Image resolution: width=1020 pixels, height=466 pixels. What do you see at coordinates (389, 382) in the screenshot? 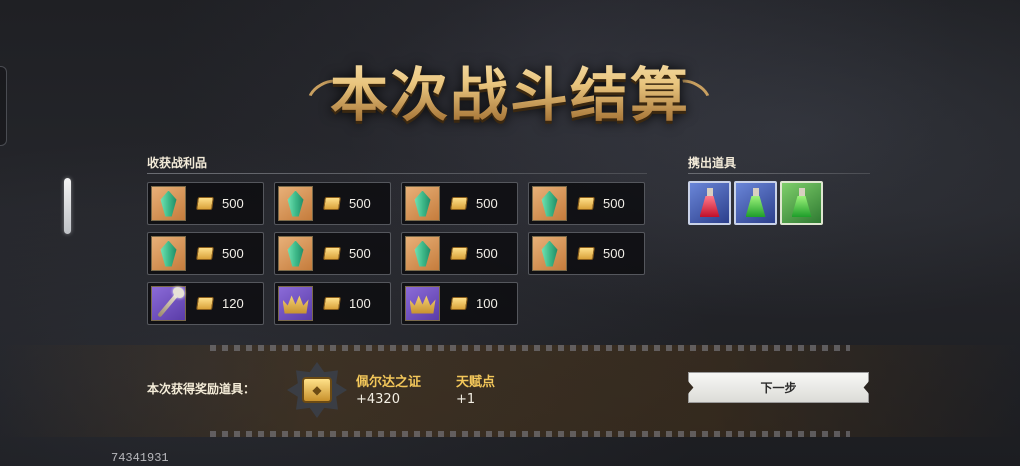
I see `reward-name-pelda-proof: 佩尔达之证` at bounding box center [389, 382].